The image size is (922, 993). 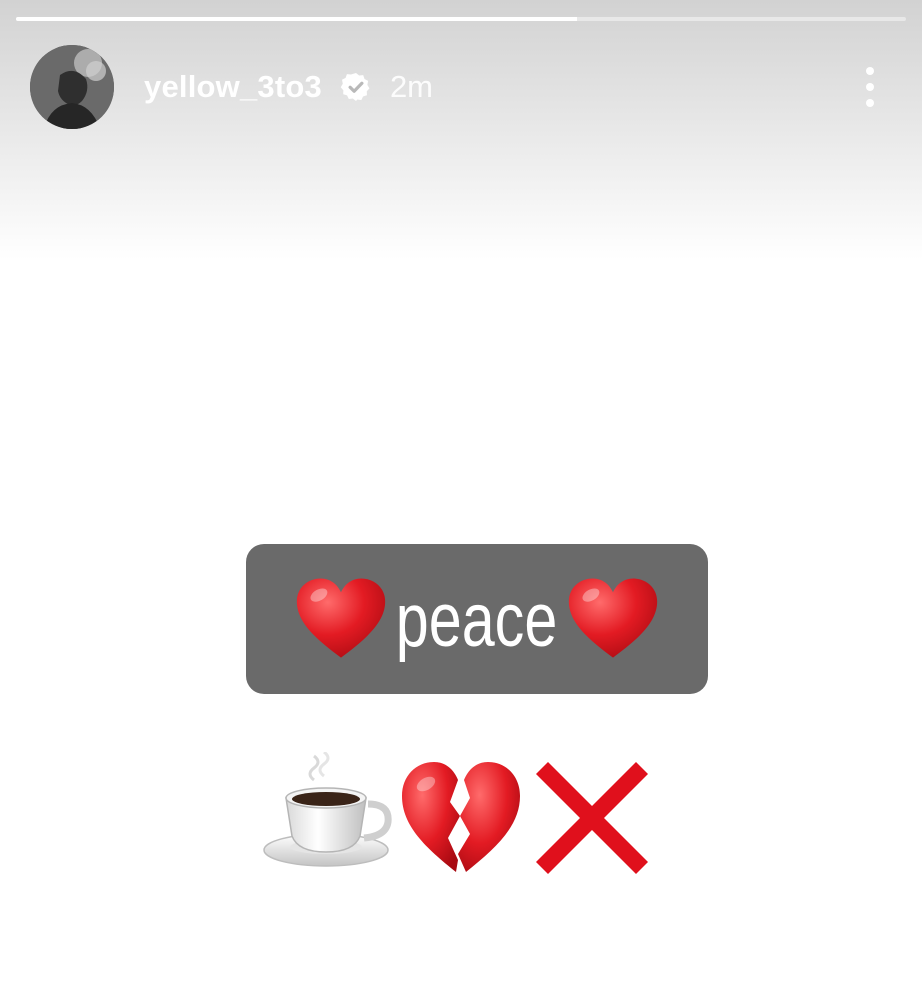 What do you see at coordinates (327, 809) in the screenshot?
I see `hot-beverage-emoji` at bounding box center [327, 809].